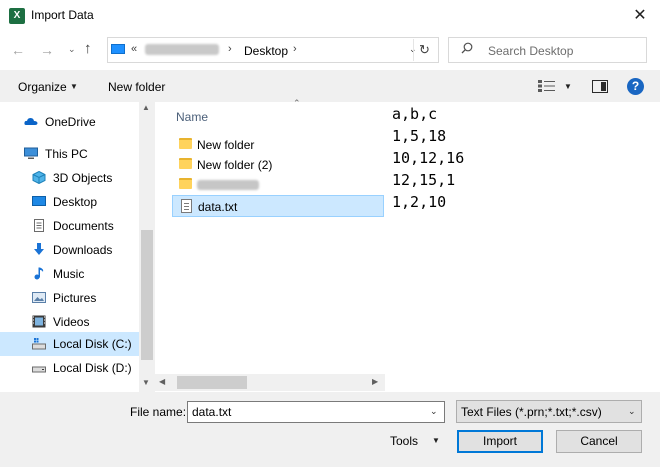 Image resolution: width=660 pixels, height=467 pixels. What do you see at coordinates (192, 117) in the screenshot?
I see `column-header-name: Name` at bounding box center [192, 117].